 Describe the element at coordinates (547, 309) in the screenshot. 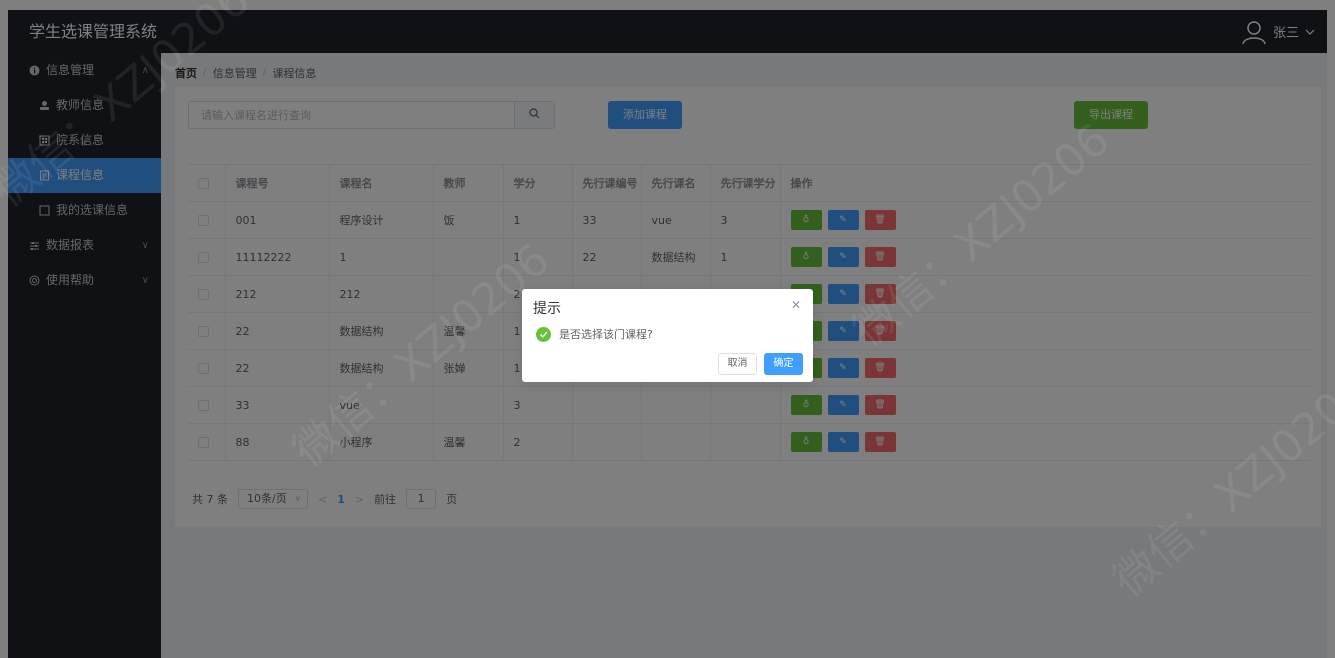

I see `dialog-title: 提示` at that location.